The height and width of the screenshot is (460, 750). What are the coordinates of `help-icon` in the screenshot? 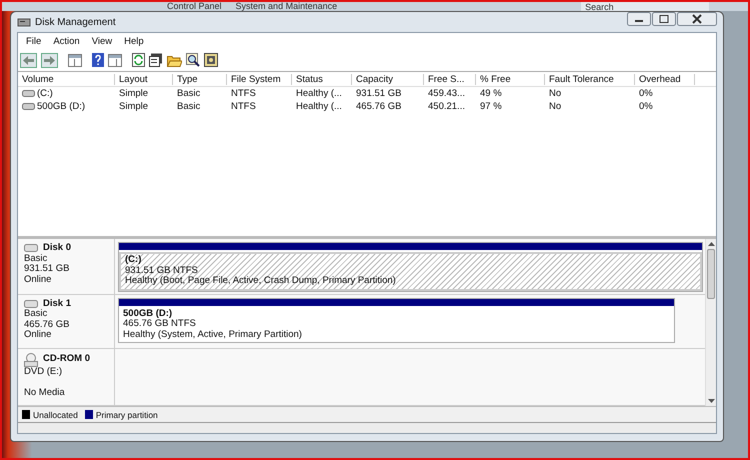 It's located at (98, 60).